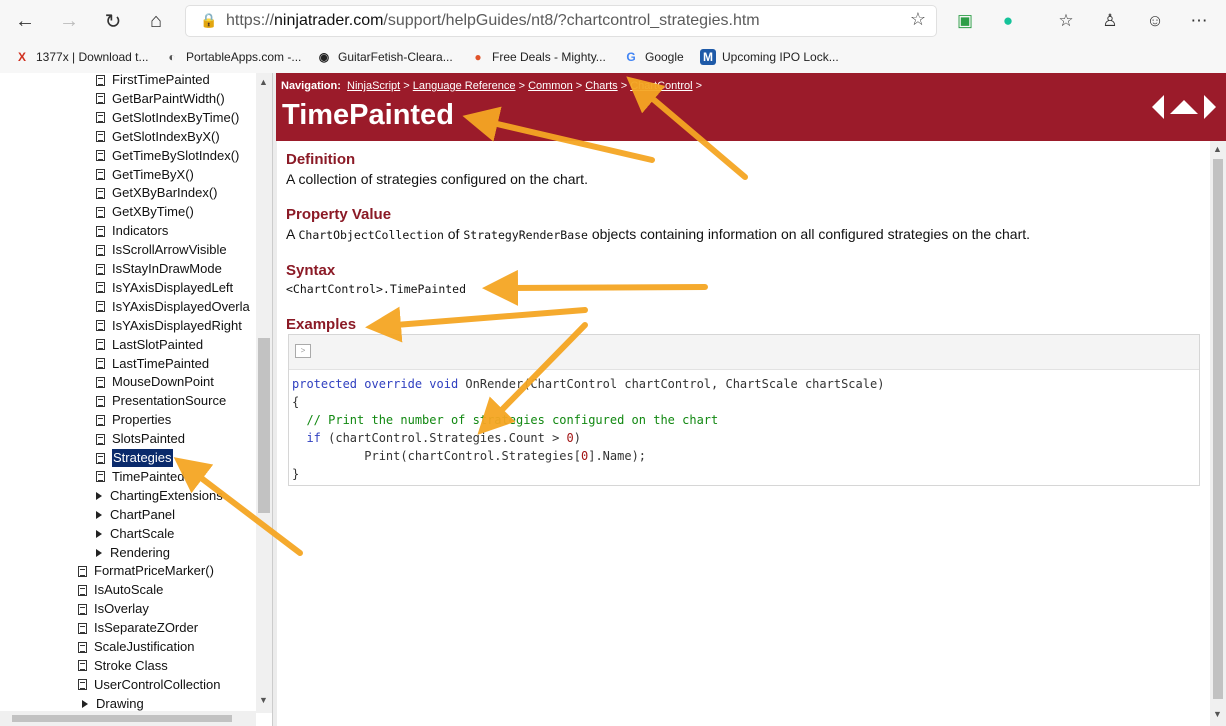 This screenshot has height=726, width=1226. Describe the element at coordinates (165, 193) in the screenshot. I see `toc-item-label: GetXByBarIndex()` at that location.